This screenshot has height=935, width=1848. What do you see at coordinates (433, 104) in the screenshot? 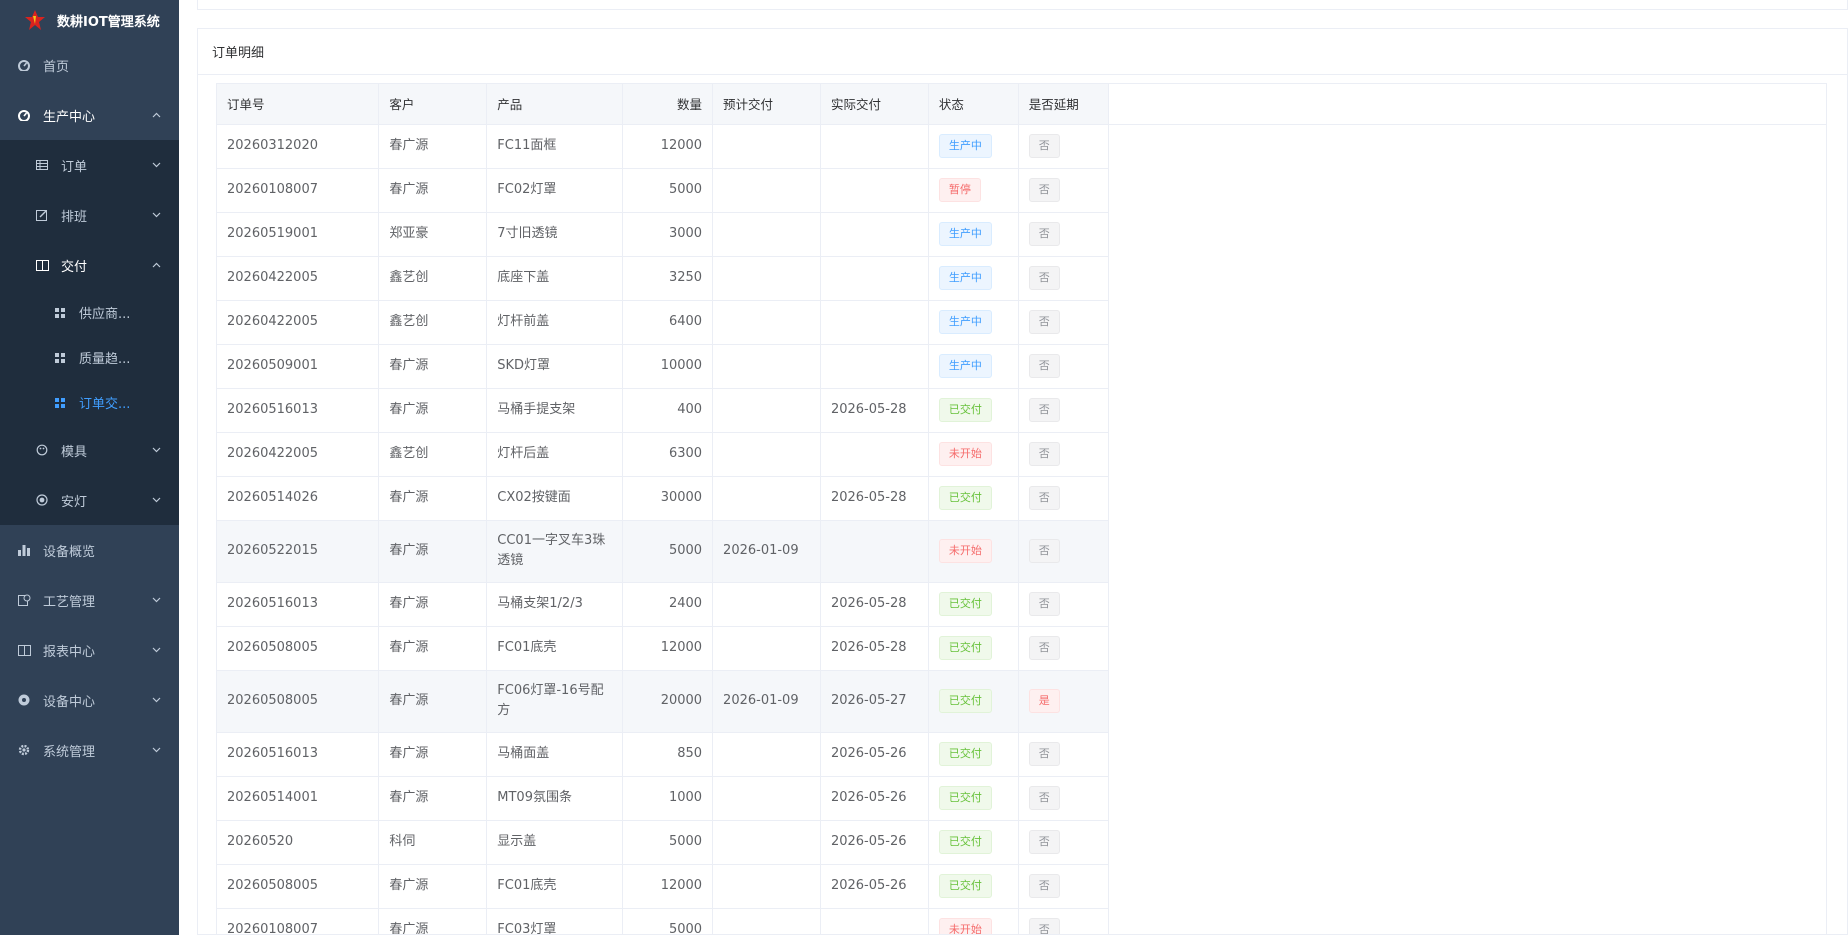
I see `col-customer: 客户` at bounding box center [433, 104].